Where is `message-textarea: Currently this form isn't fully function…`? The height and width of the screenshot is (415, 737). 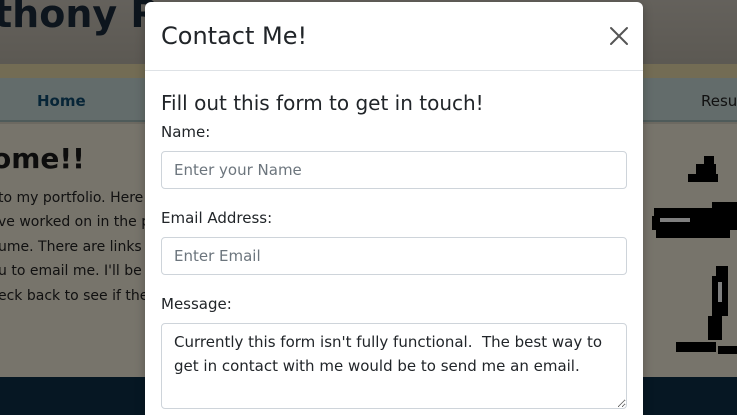
message-textarea: Currently this form isn't fully function… is located at coordinates (394, 366).